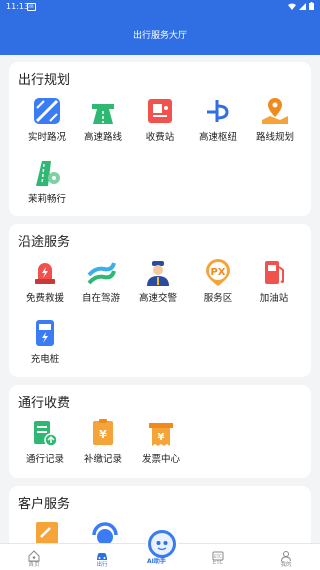 The height and width of the screenshot is (570, 320). What do you see at coordinates (218, 298) in the screenshot?
I see `grid-item-label: 服务区` at bounding box center [218, 298].